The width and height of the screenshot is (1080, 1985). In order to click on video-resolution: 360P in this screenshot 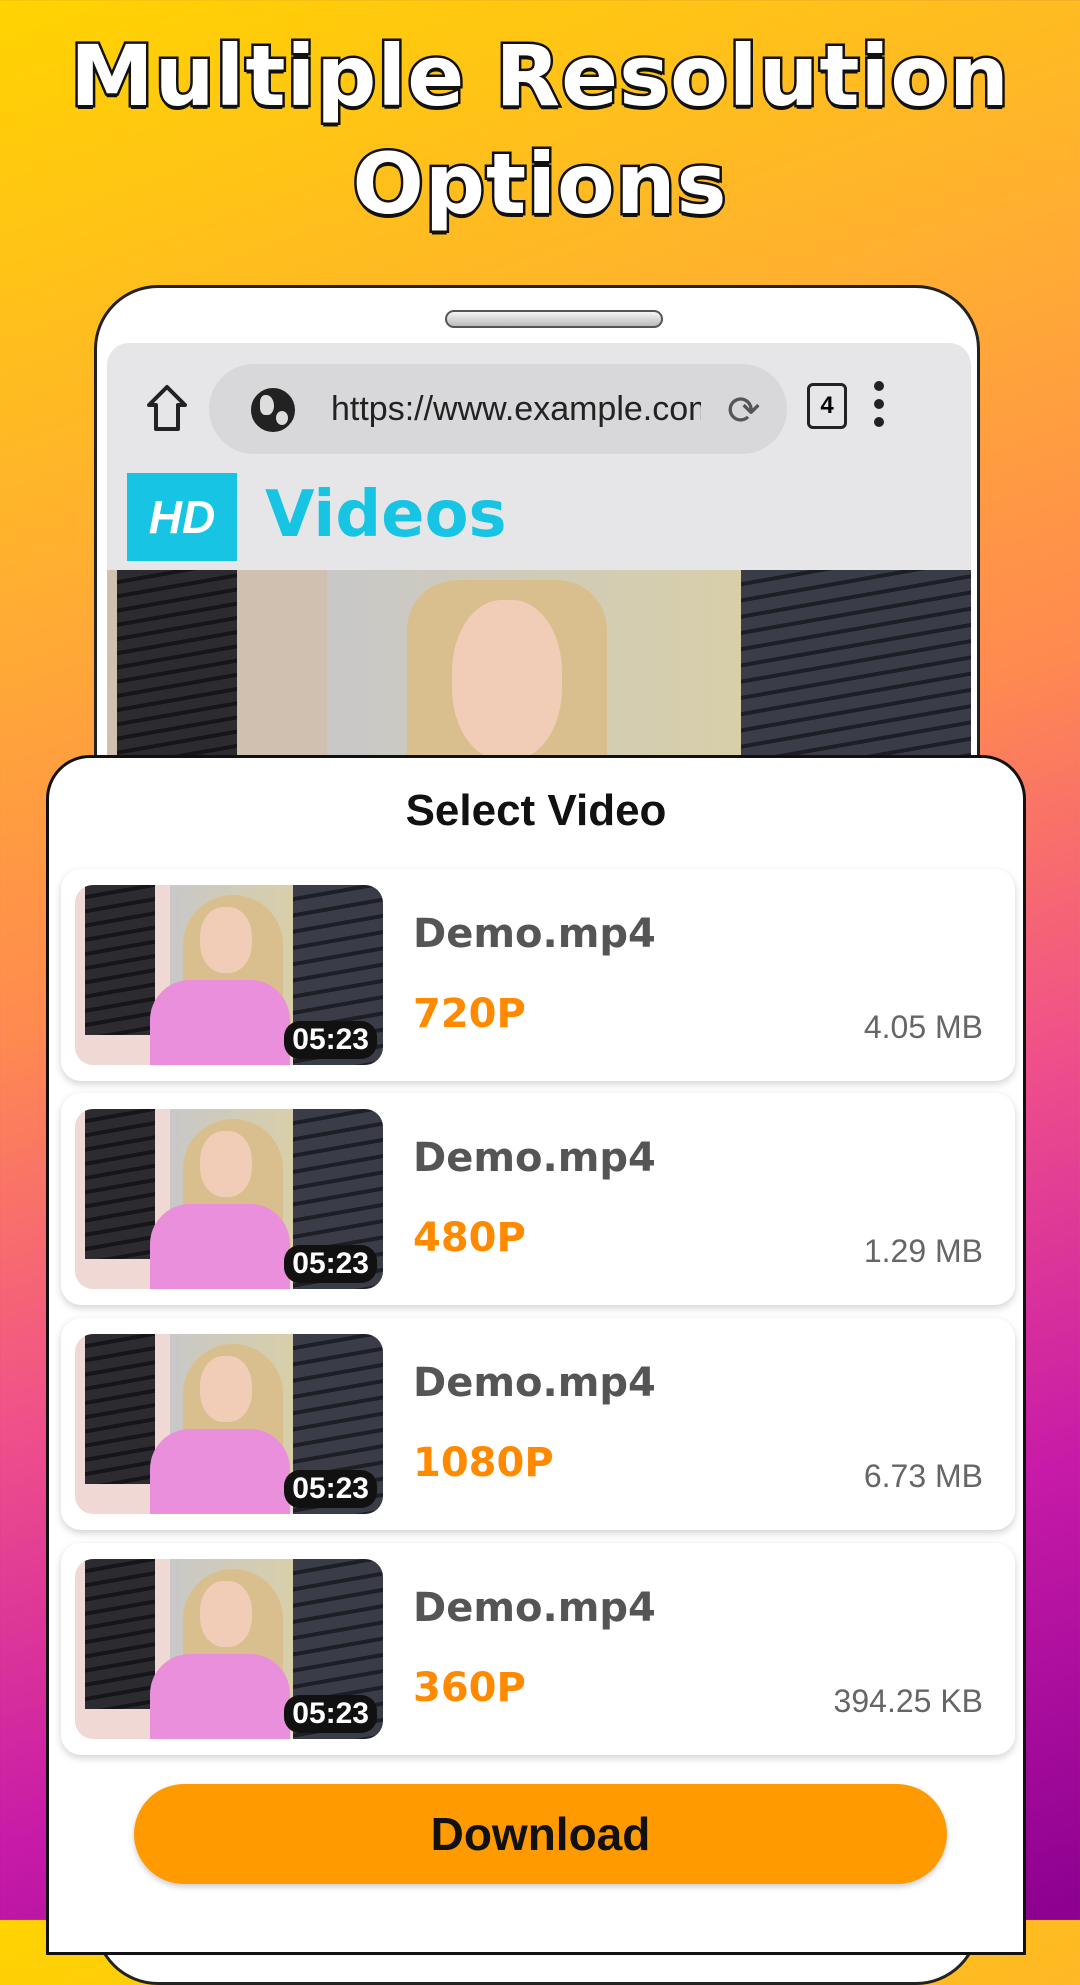, I will do `click(469, 1688)`.